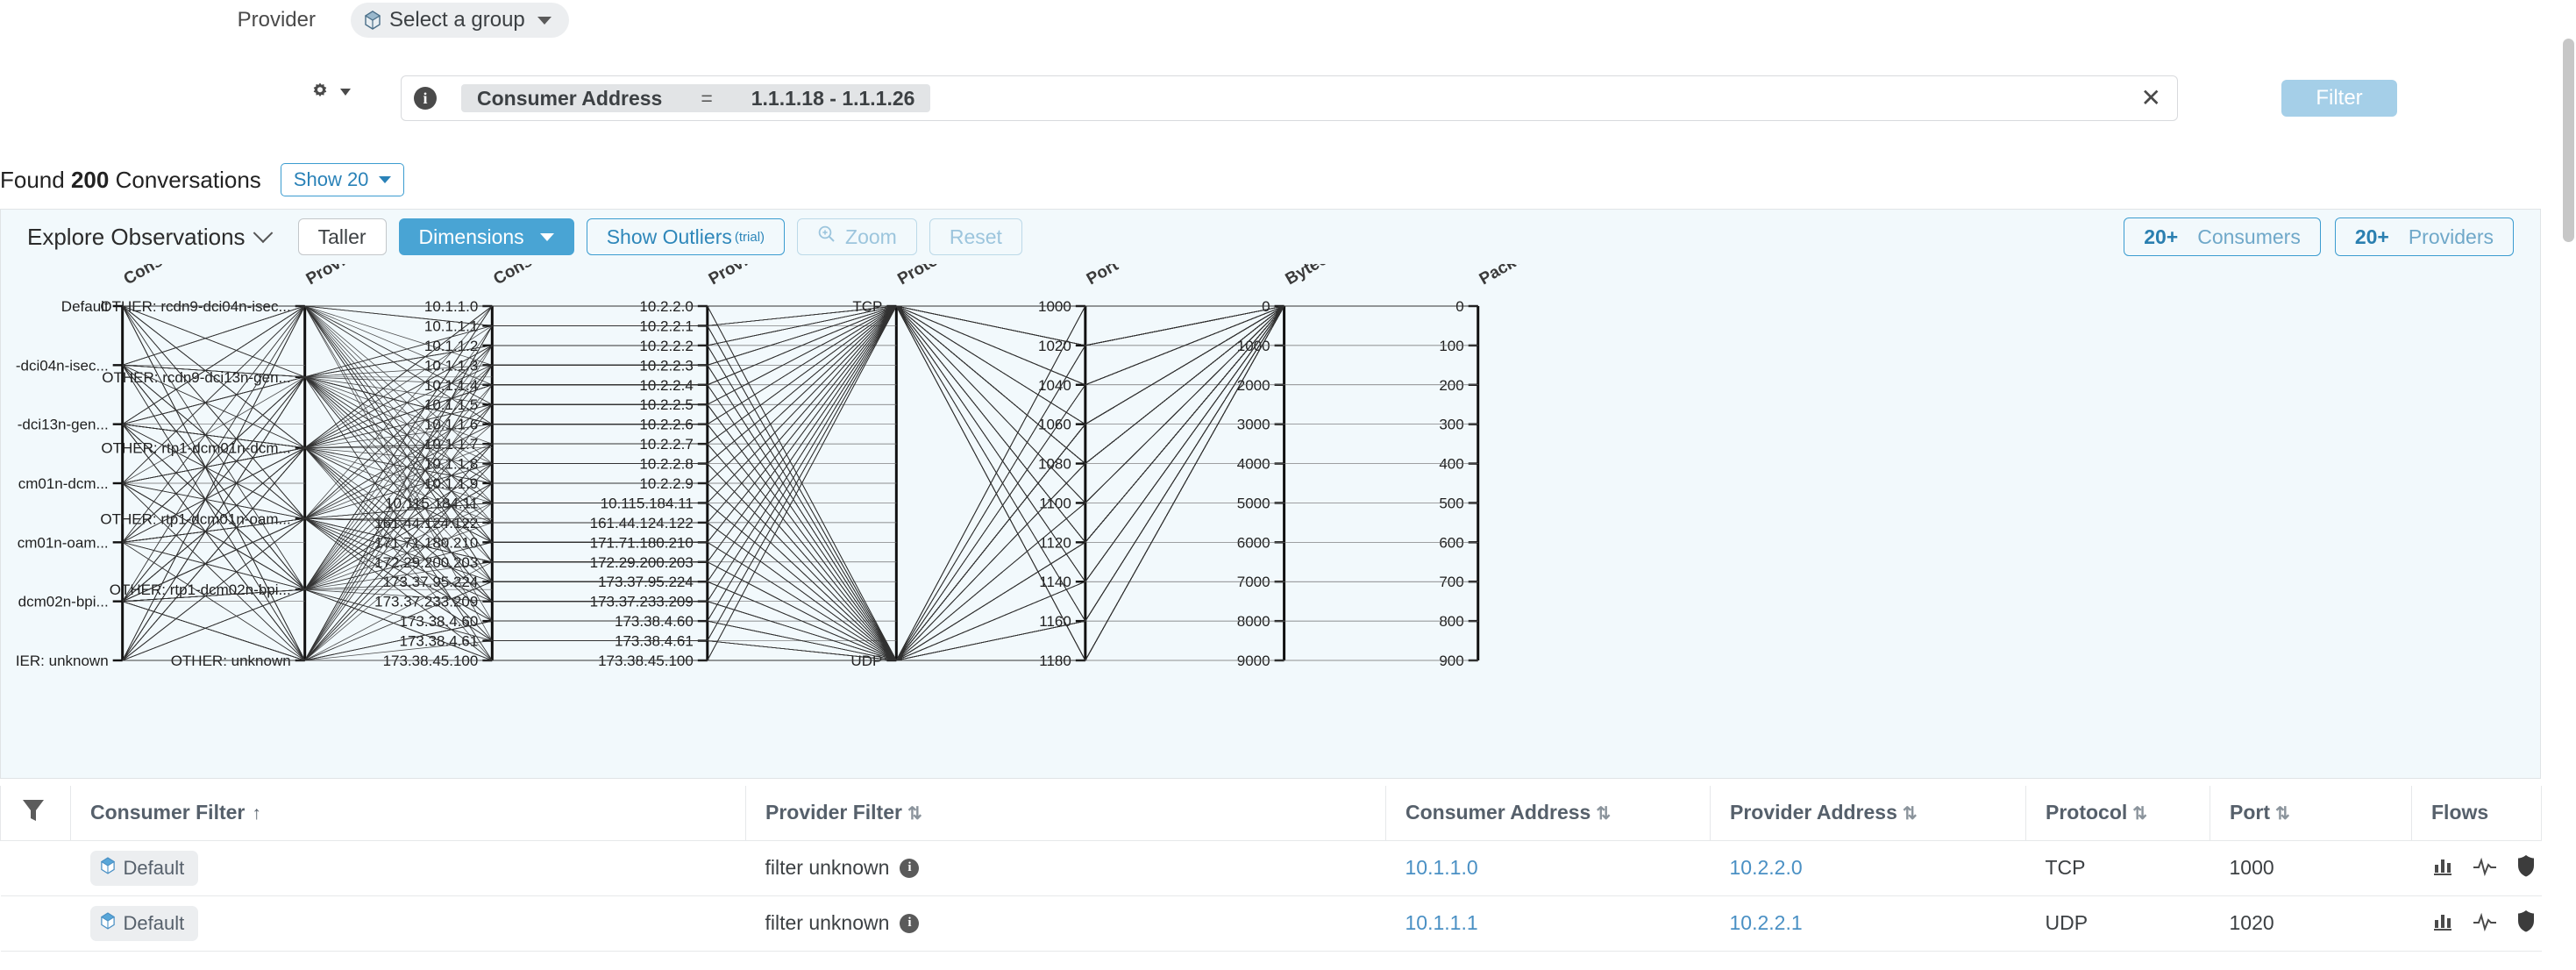  What do you see at coordinates (357, 276) in the screenshot?
I see `axis-title-provider-filter: Provider Filter` at bounding box center [357, 276].